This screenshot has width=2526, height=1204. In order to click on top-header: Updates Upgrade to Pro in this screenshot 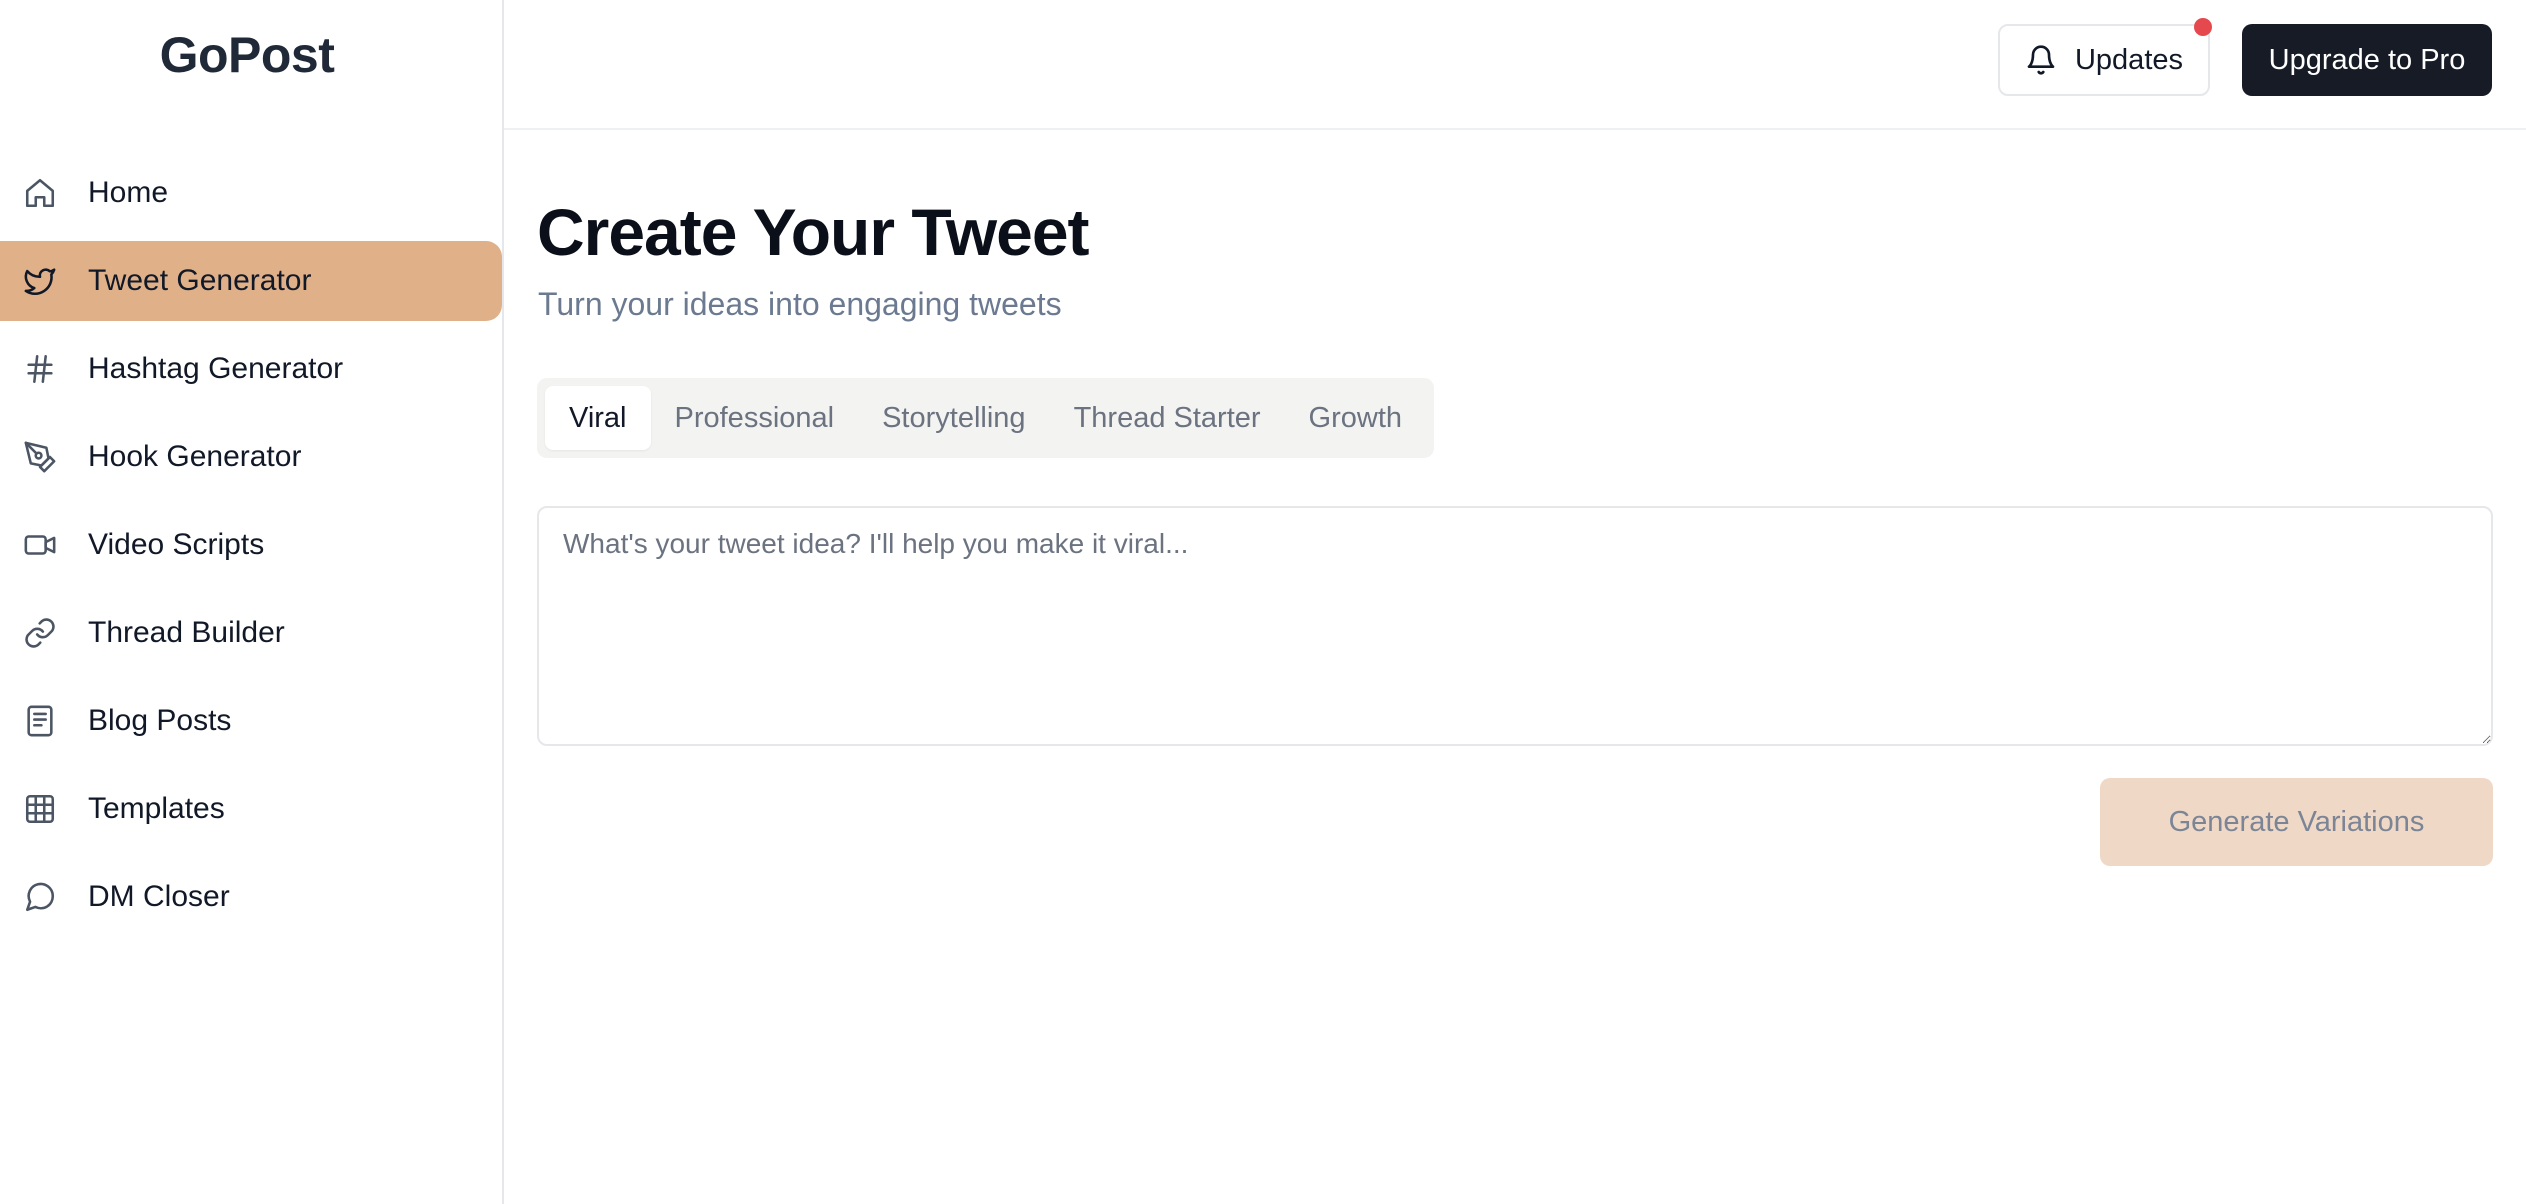, I will do `click(1515, 65)`.